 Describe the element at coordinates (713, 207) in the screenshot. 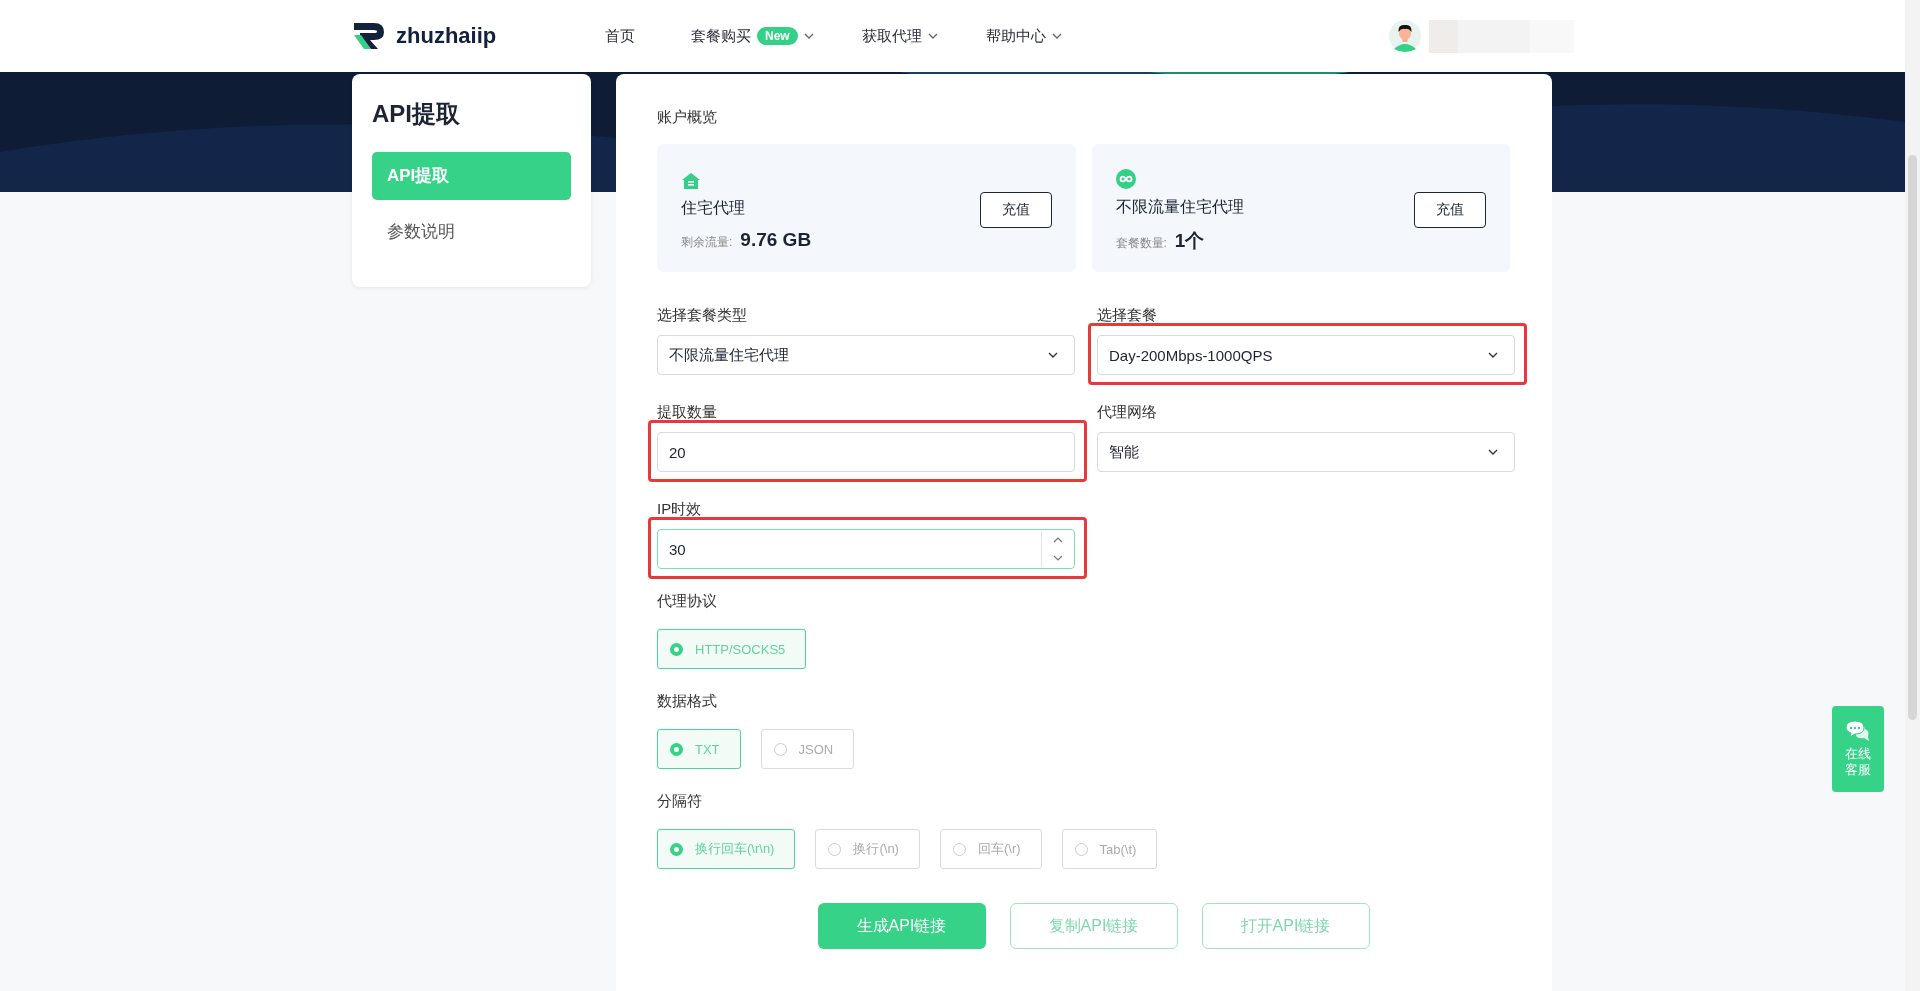

I see `card-title: 住宅代理` at that location.